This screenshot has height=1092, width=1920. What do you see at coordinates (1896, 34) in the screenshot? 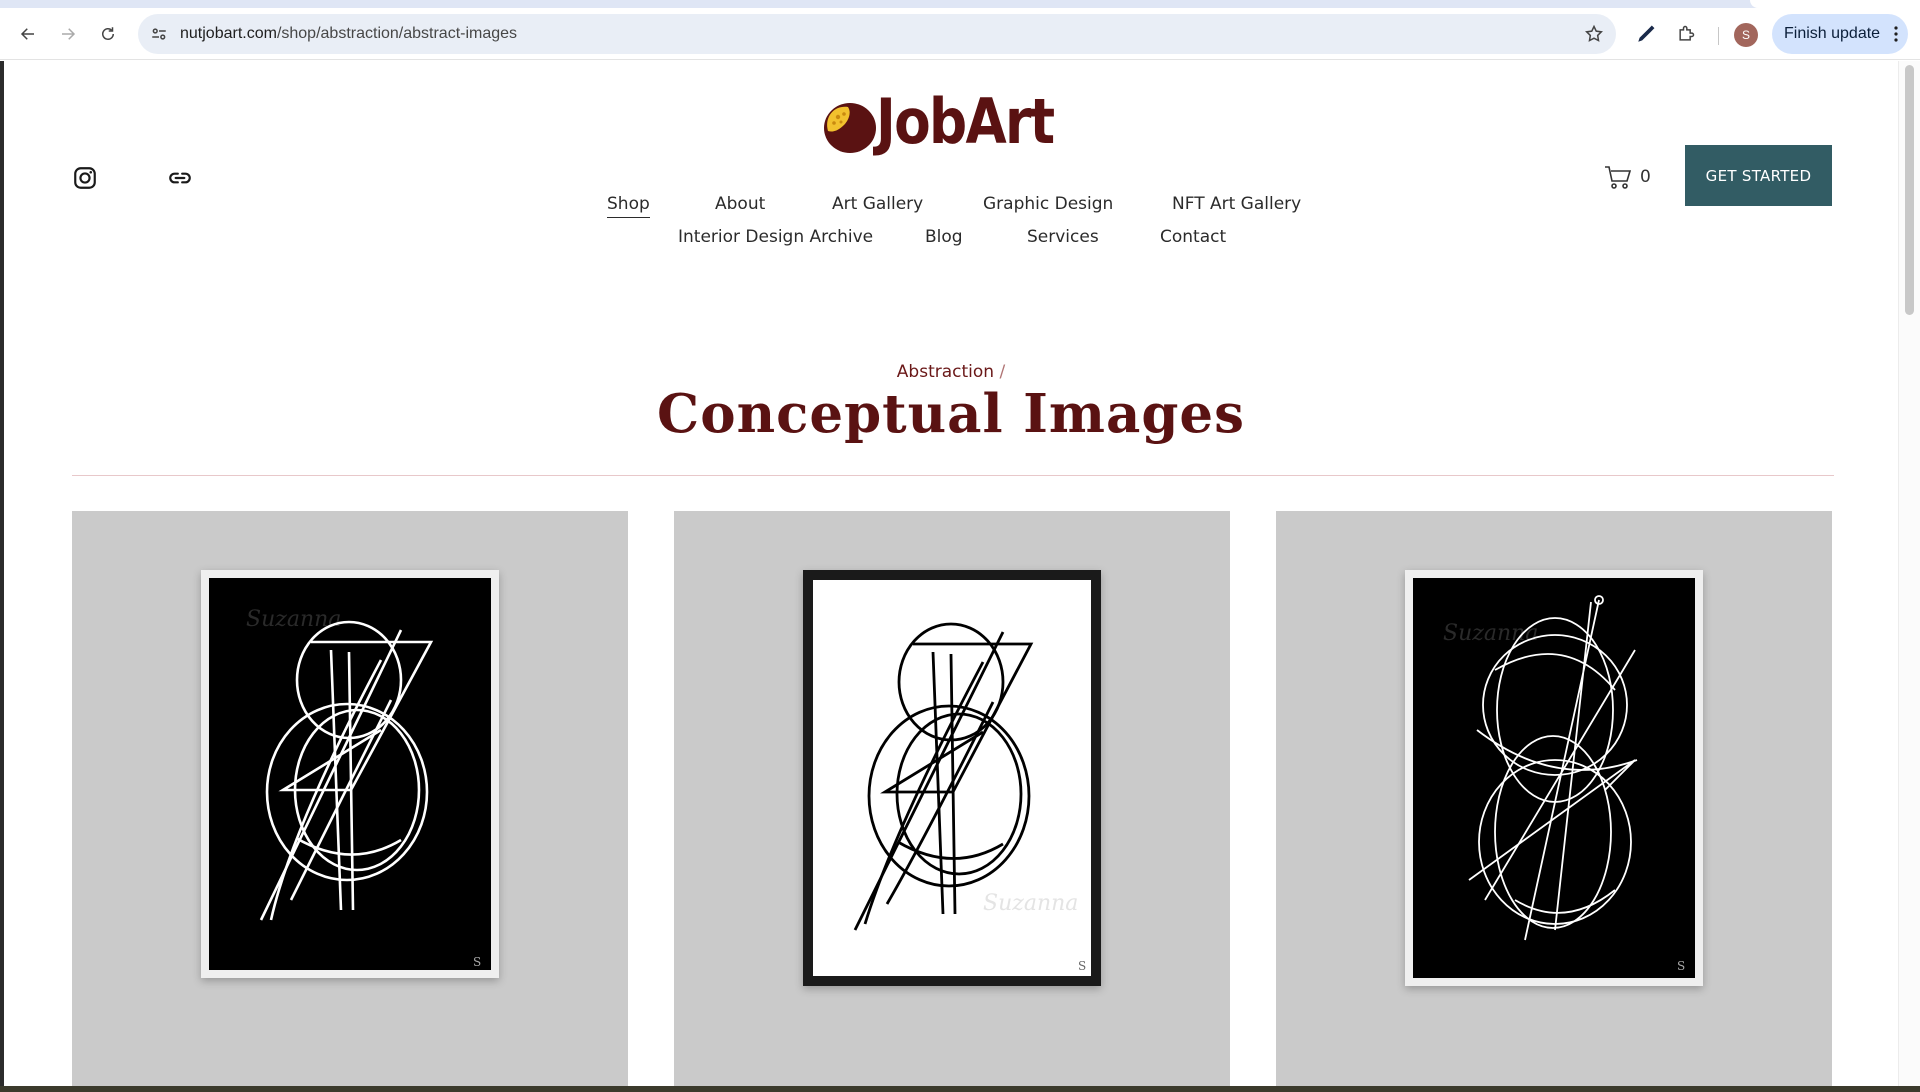
I see `kebab-menu-icon` at bounding box center [1896, 34].